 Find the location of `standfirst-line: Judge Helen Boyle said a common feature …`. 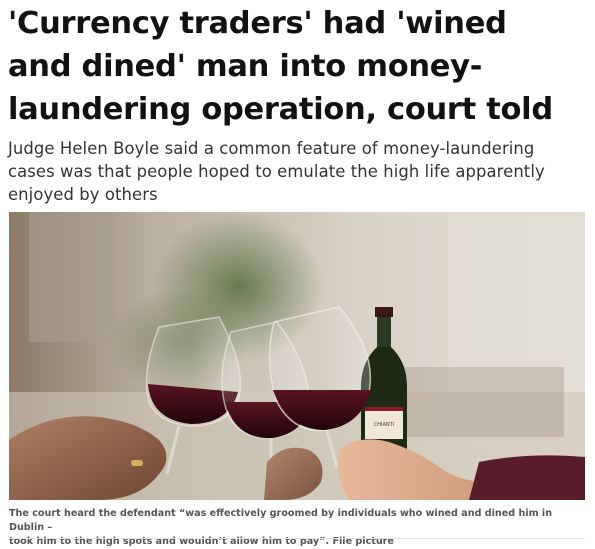

standfirst-line: Judge Helen Boyle said a common feature … is located at coordinates (271, 148).